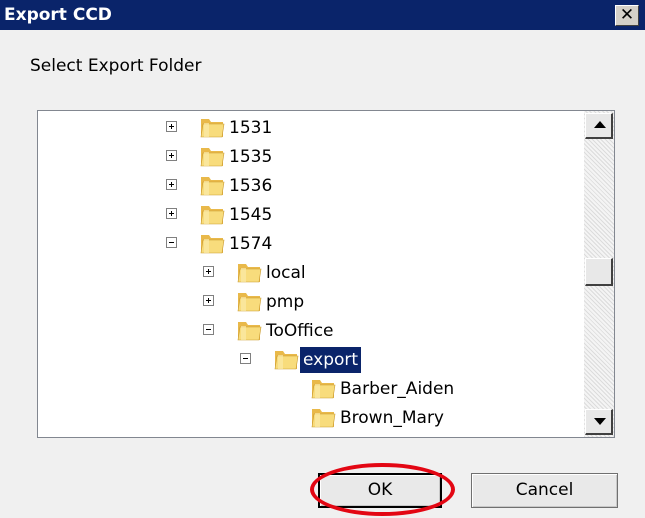 The image size is (645, 518). What do you see at coordinates (308, 128) in the screenshot?
I see `tree-item: 1531` at bounding box center [308, 128].